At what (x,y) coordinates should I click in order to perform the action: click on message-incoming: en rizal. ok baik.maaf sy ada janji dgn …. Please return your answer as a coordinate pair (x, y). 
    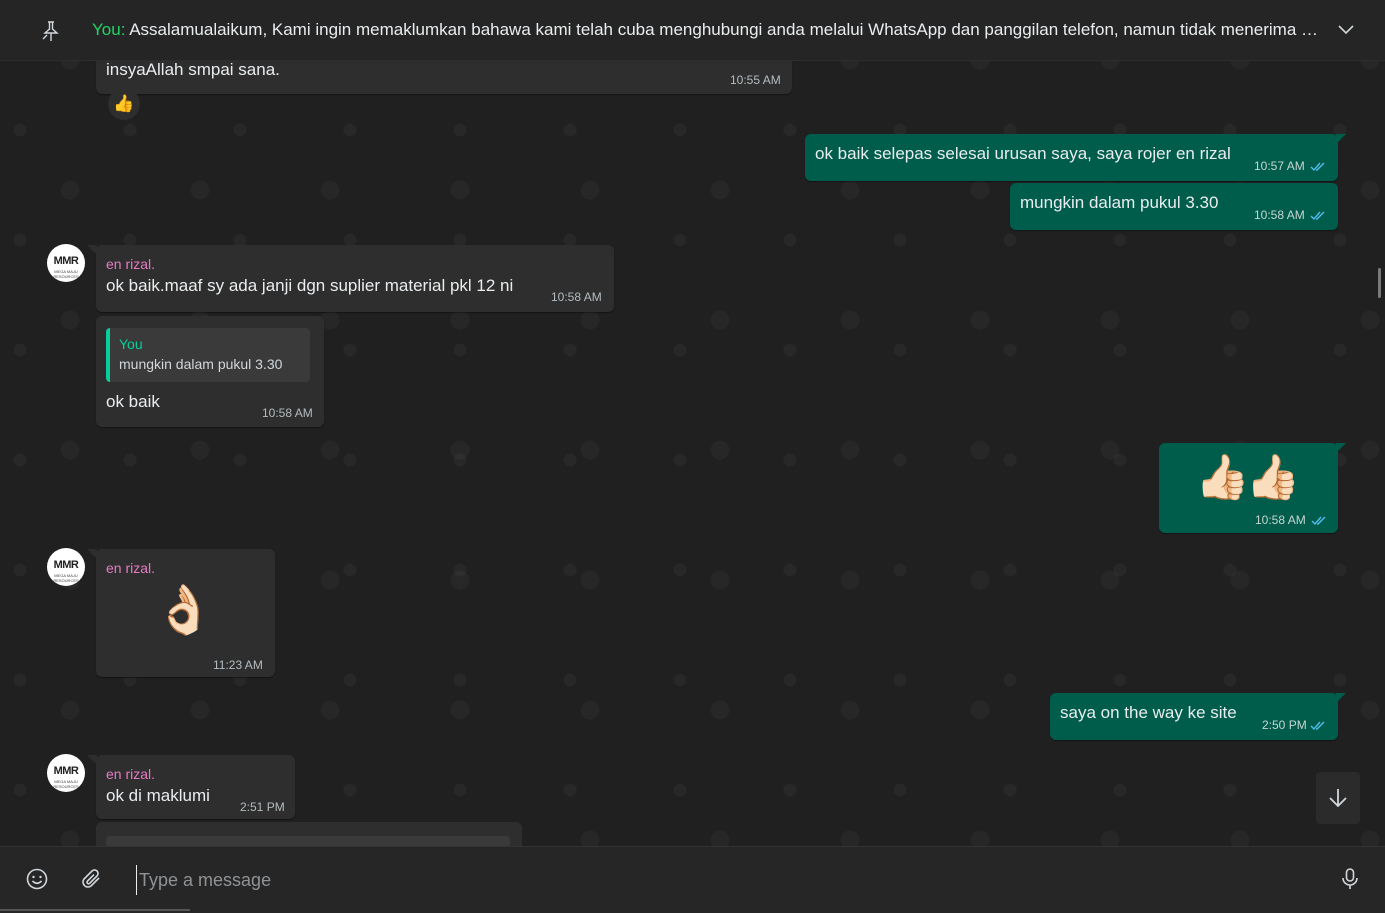
    Looking at the image, I should click on (355, 278).